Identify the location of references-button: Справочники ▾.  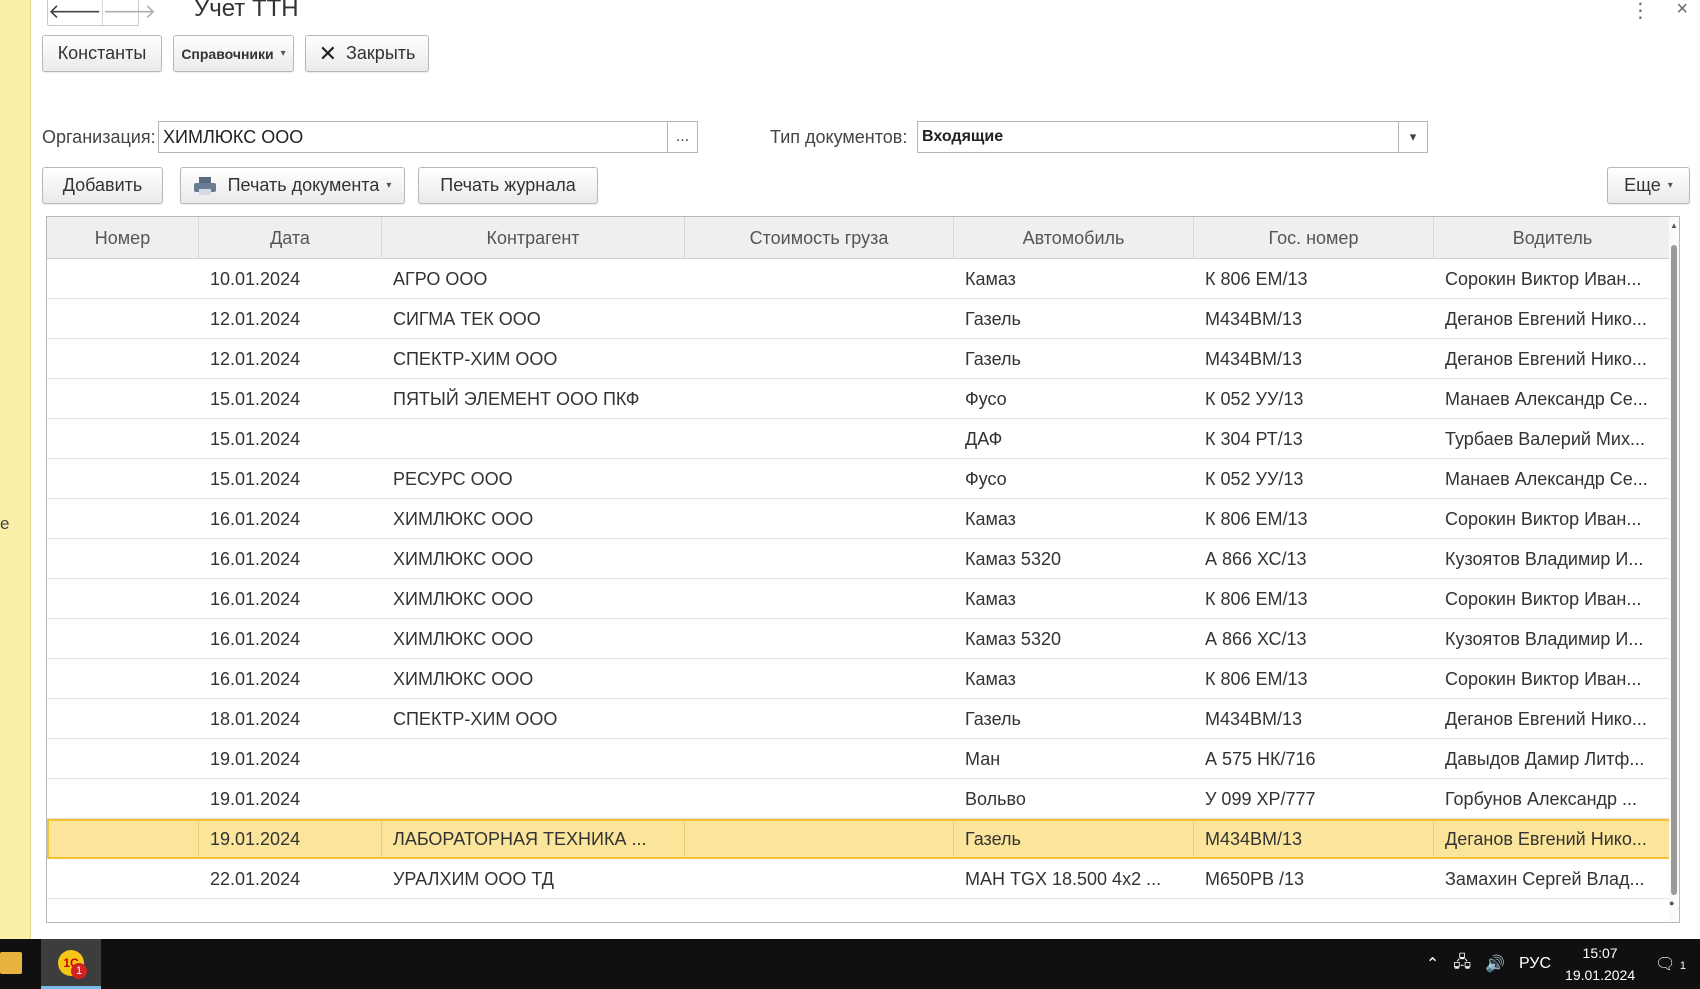
(233, 53).